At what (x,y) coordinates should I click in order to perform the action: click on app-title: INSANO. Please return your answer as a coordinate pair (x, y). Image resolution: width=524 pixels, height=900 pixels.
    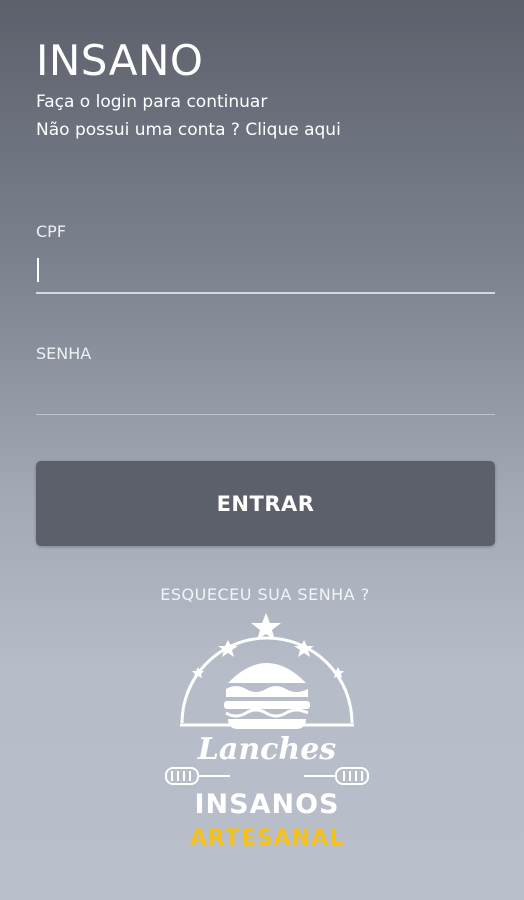
    Looking at the image, I should click on (120, 60).